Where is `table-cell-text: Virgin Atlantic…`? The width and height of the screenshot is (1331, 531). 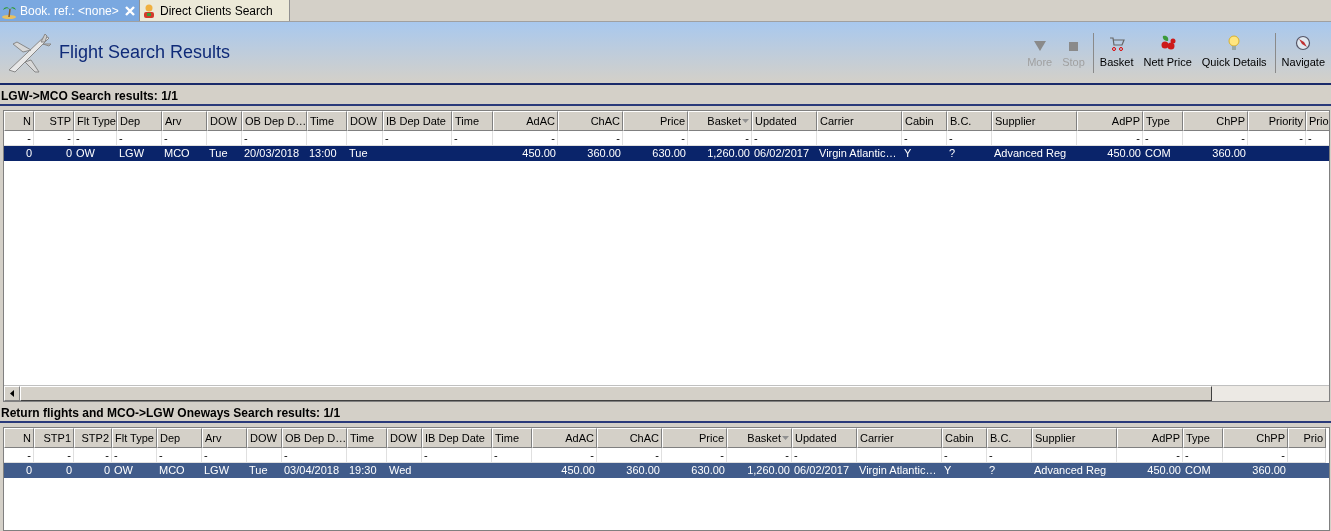
table-cell-text: Virgin Atlantic… is located at coordinates (898, 470).